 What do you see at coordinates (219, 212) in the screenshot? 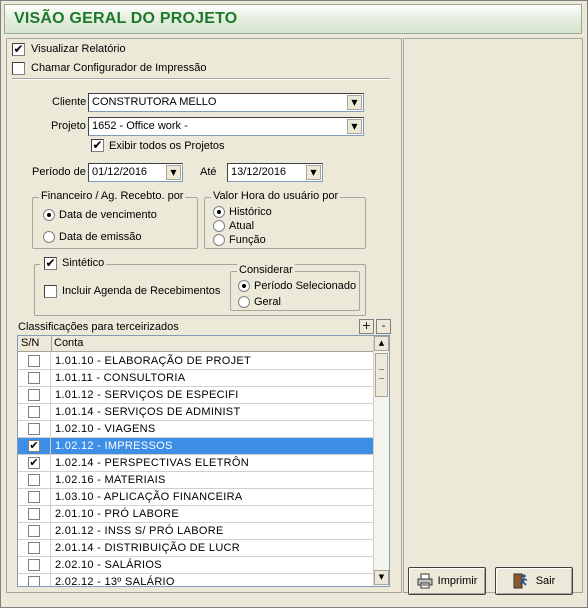
I see `historico-radio` at bounding box center [219, 212].